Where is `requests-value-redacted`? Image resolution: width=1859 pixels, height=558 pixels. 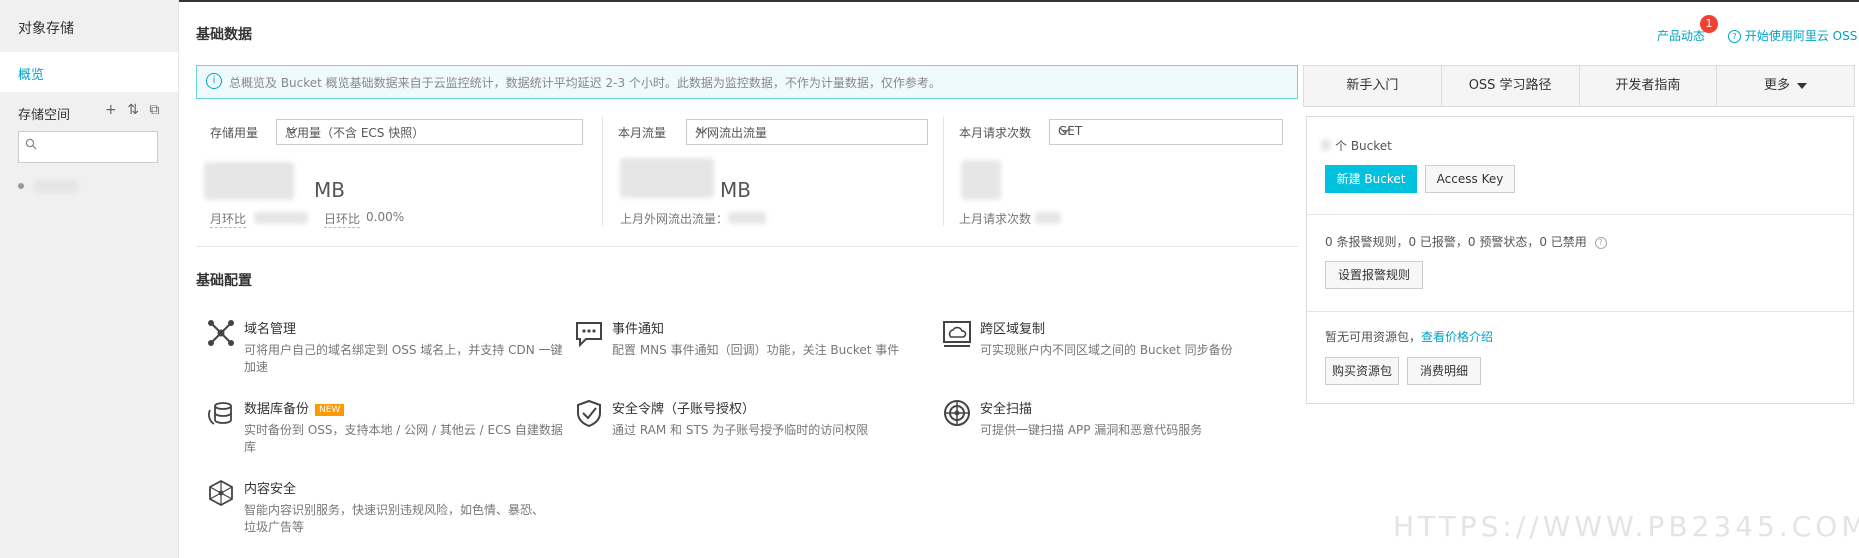
requests-value-redacted is located at coordinates (981, 180).